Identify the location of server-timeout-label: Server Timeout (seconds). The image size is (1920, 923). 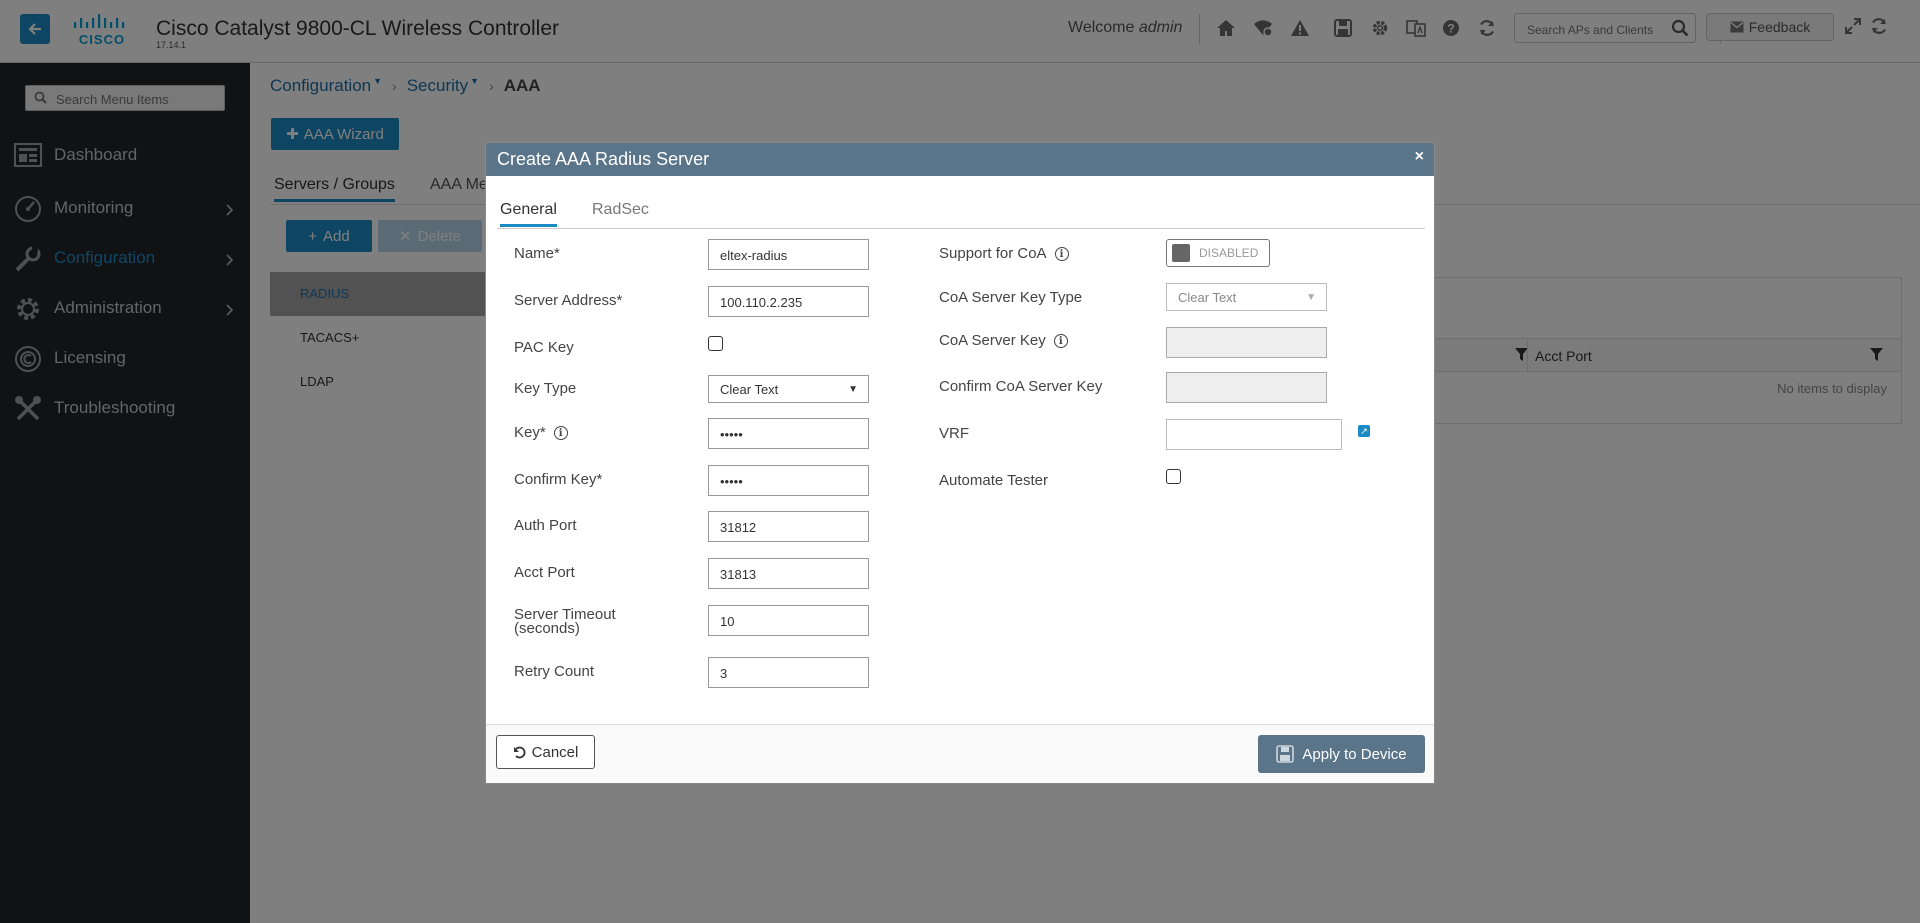
(565, 621).